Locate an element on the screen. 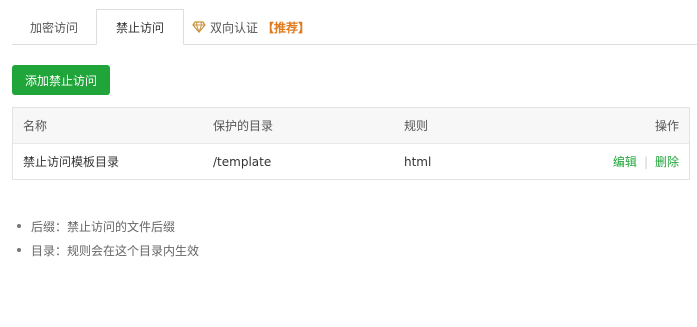 Image resolution: width=697 pixels, height=327 pixels. delete-link: 删除 is located at coordinates (667, 161).